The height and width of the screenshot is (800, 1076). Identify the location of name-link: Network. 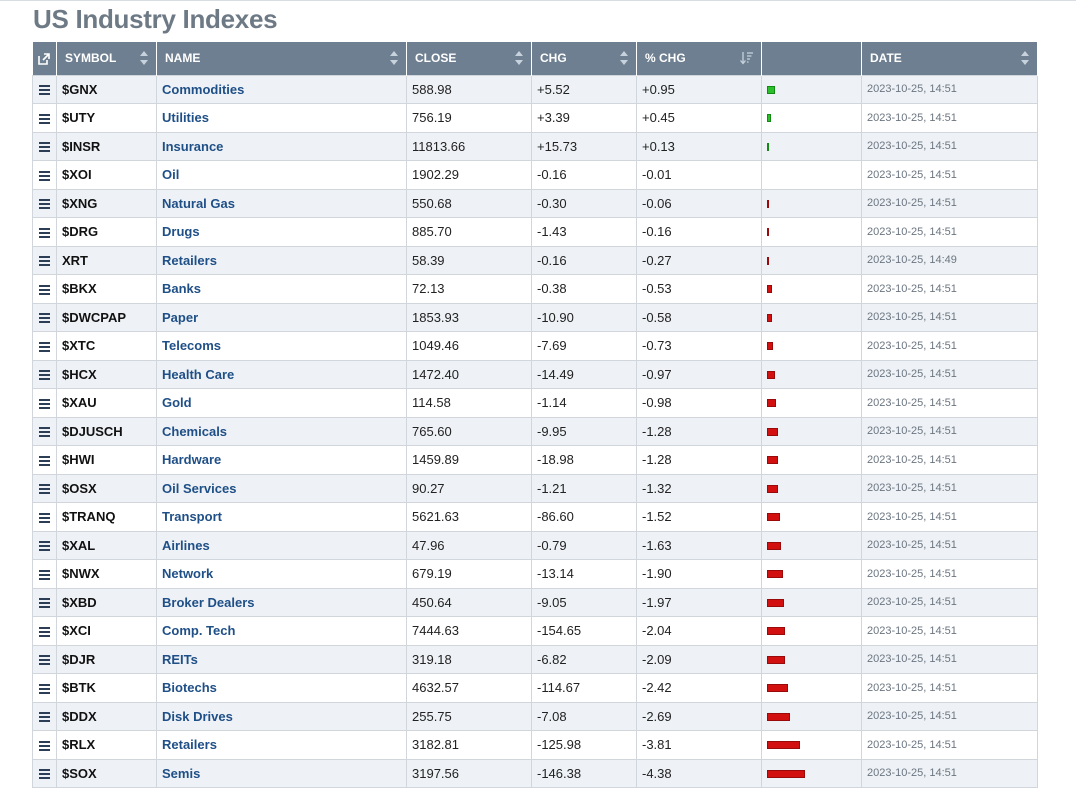
(187, 573).